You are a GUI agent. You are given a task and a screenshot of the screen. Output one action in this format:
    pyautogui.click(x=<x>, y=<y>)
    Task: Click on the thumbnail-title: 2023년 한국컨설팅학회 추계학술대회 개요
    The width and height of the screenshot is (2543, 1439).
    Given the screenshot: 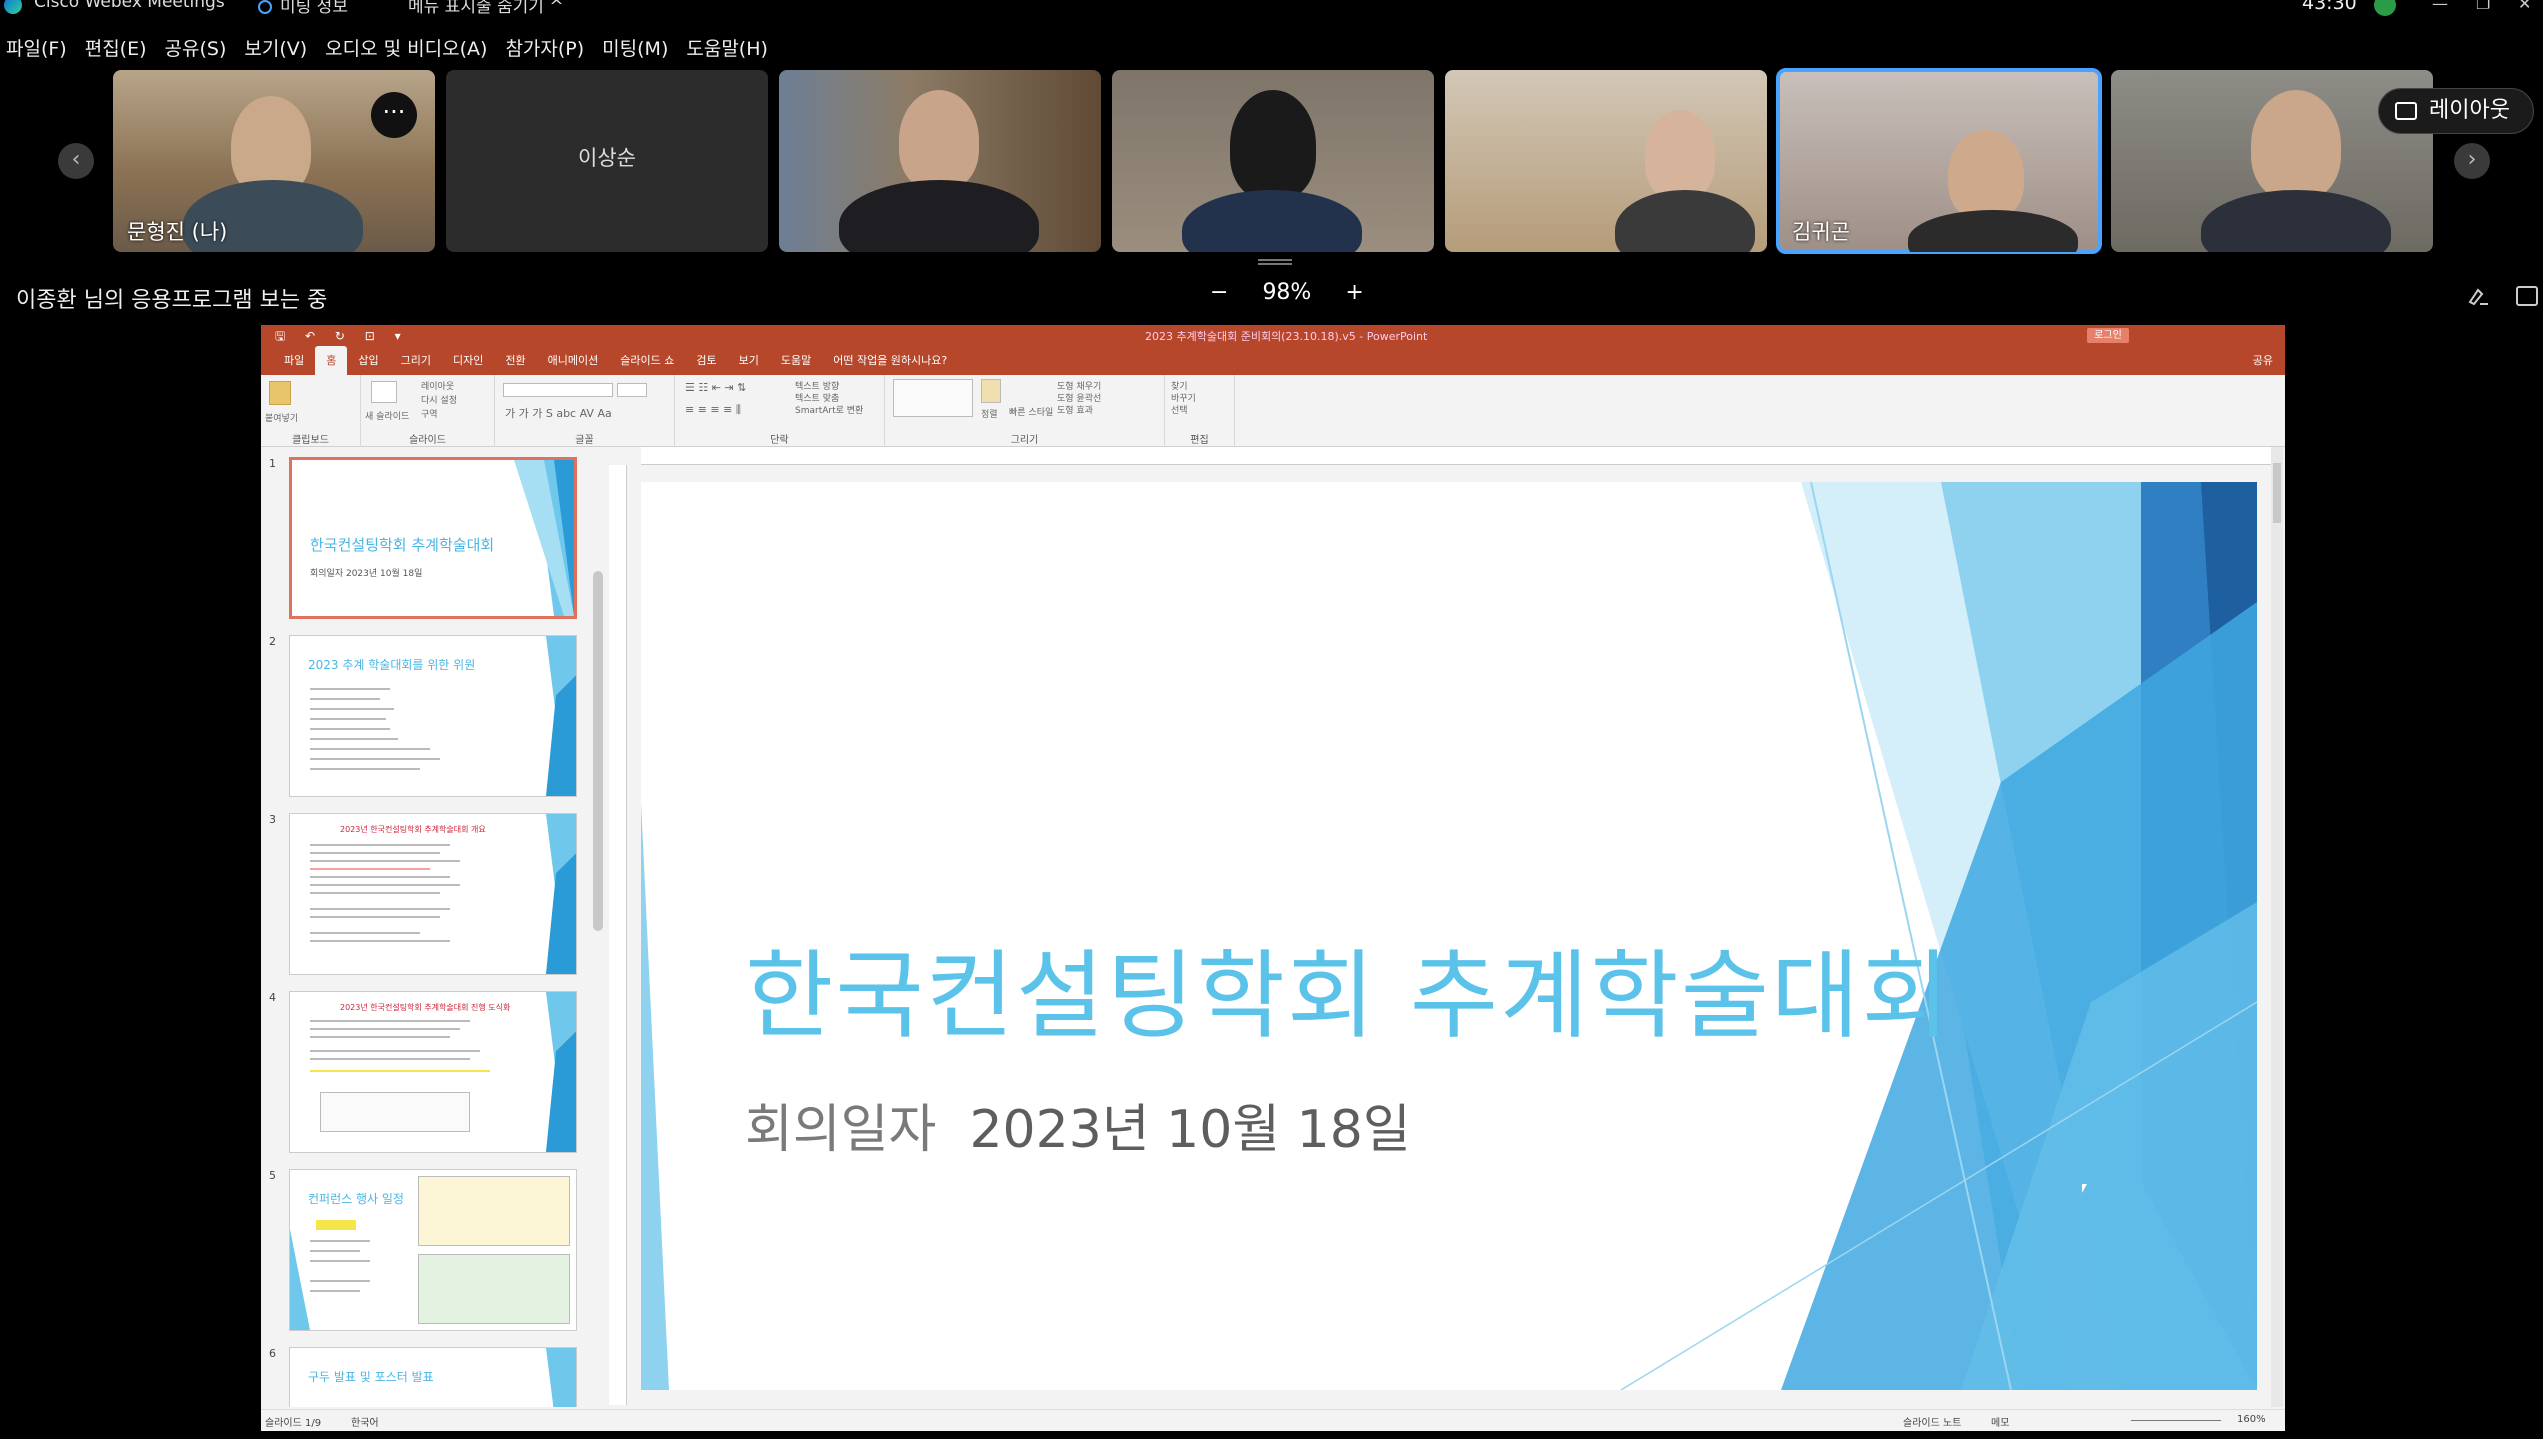 What is the action you would take?
    pyautogui.click(x=413, y=829)
    